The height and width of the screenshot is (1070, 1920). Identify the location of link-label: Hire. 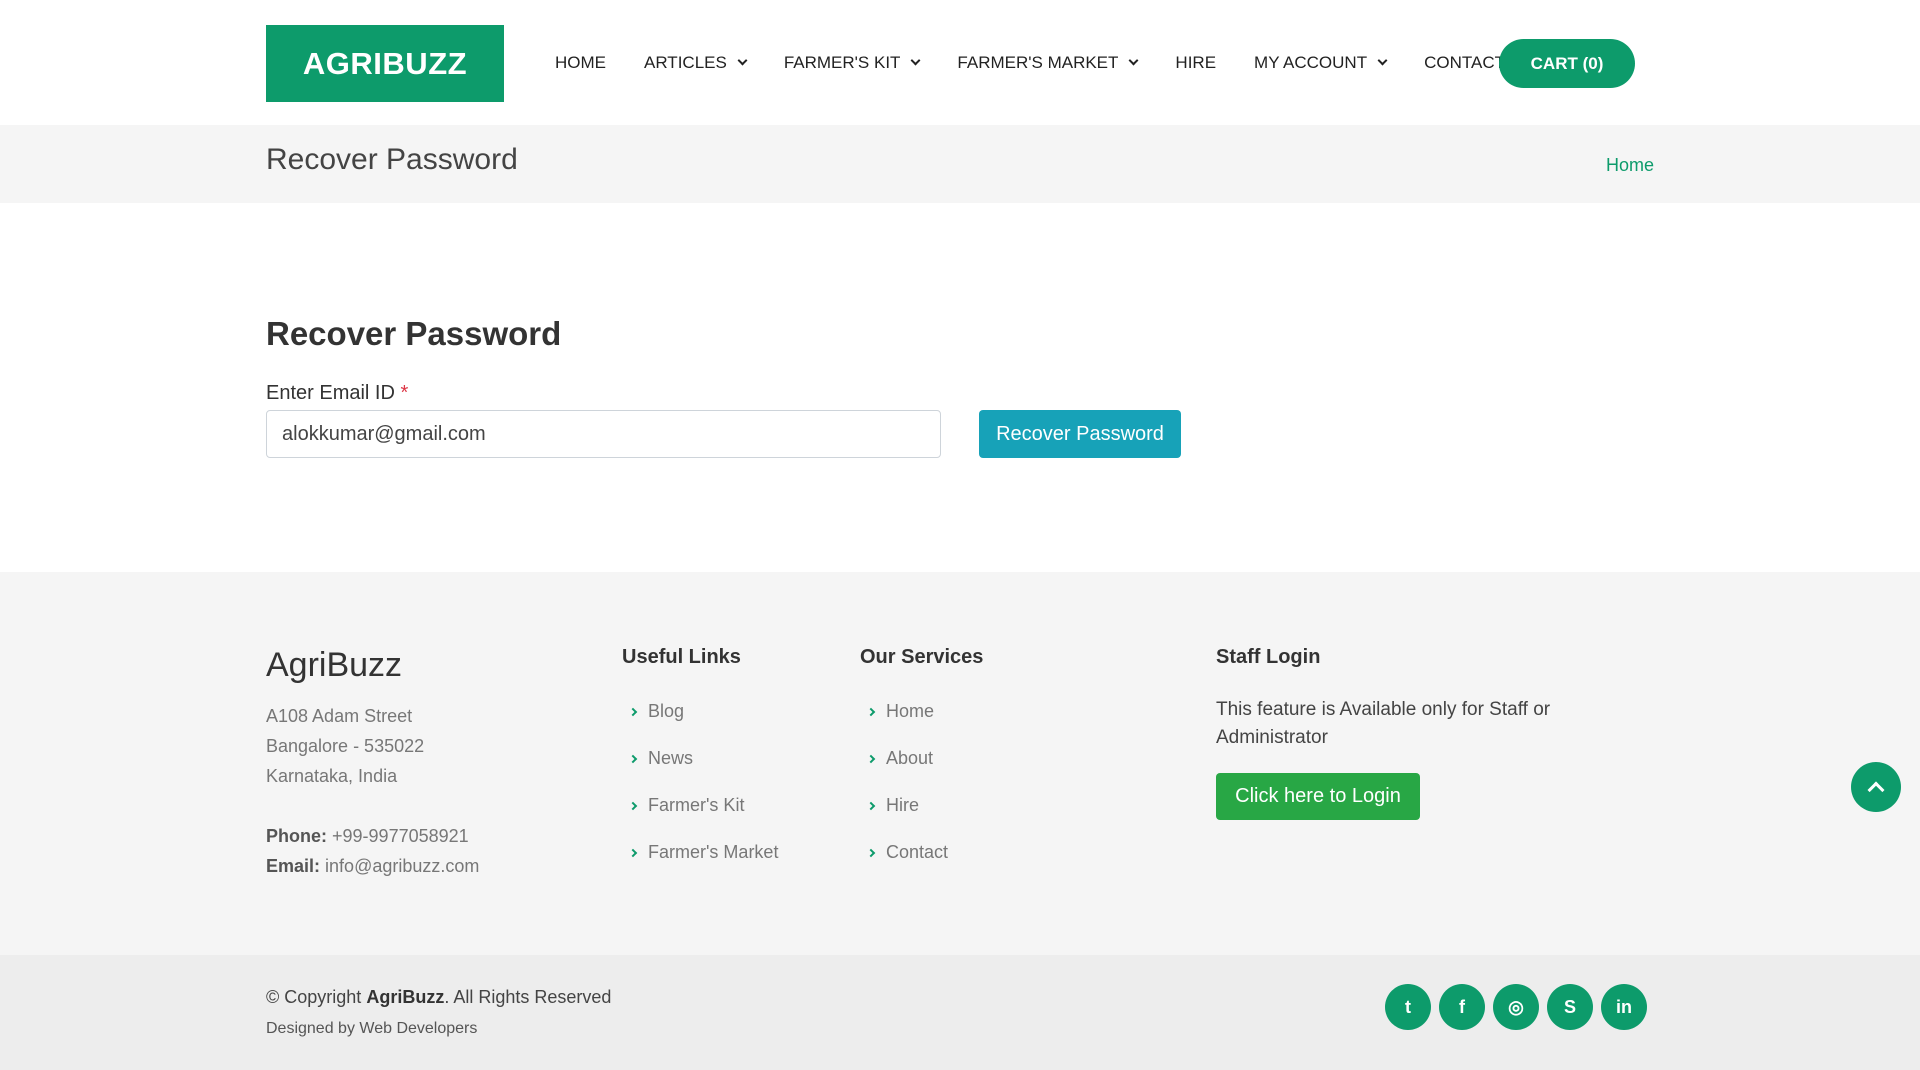
(903, 805).